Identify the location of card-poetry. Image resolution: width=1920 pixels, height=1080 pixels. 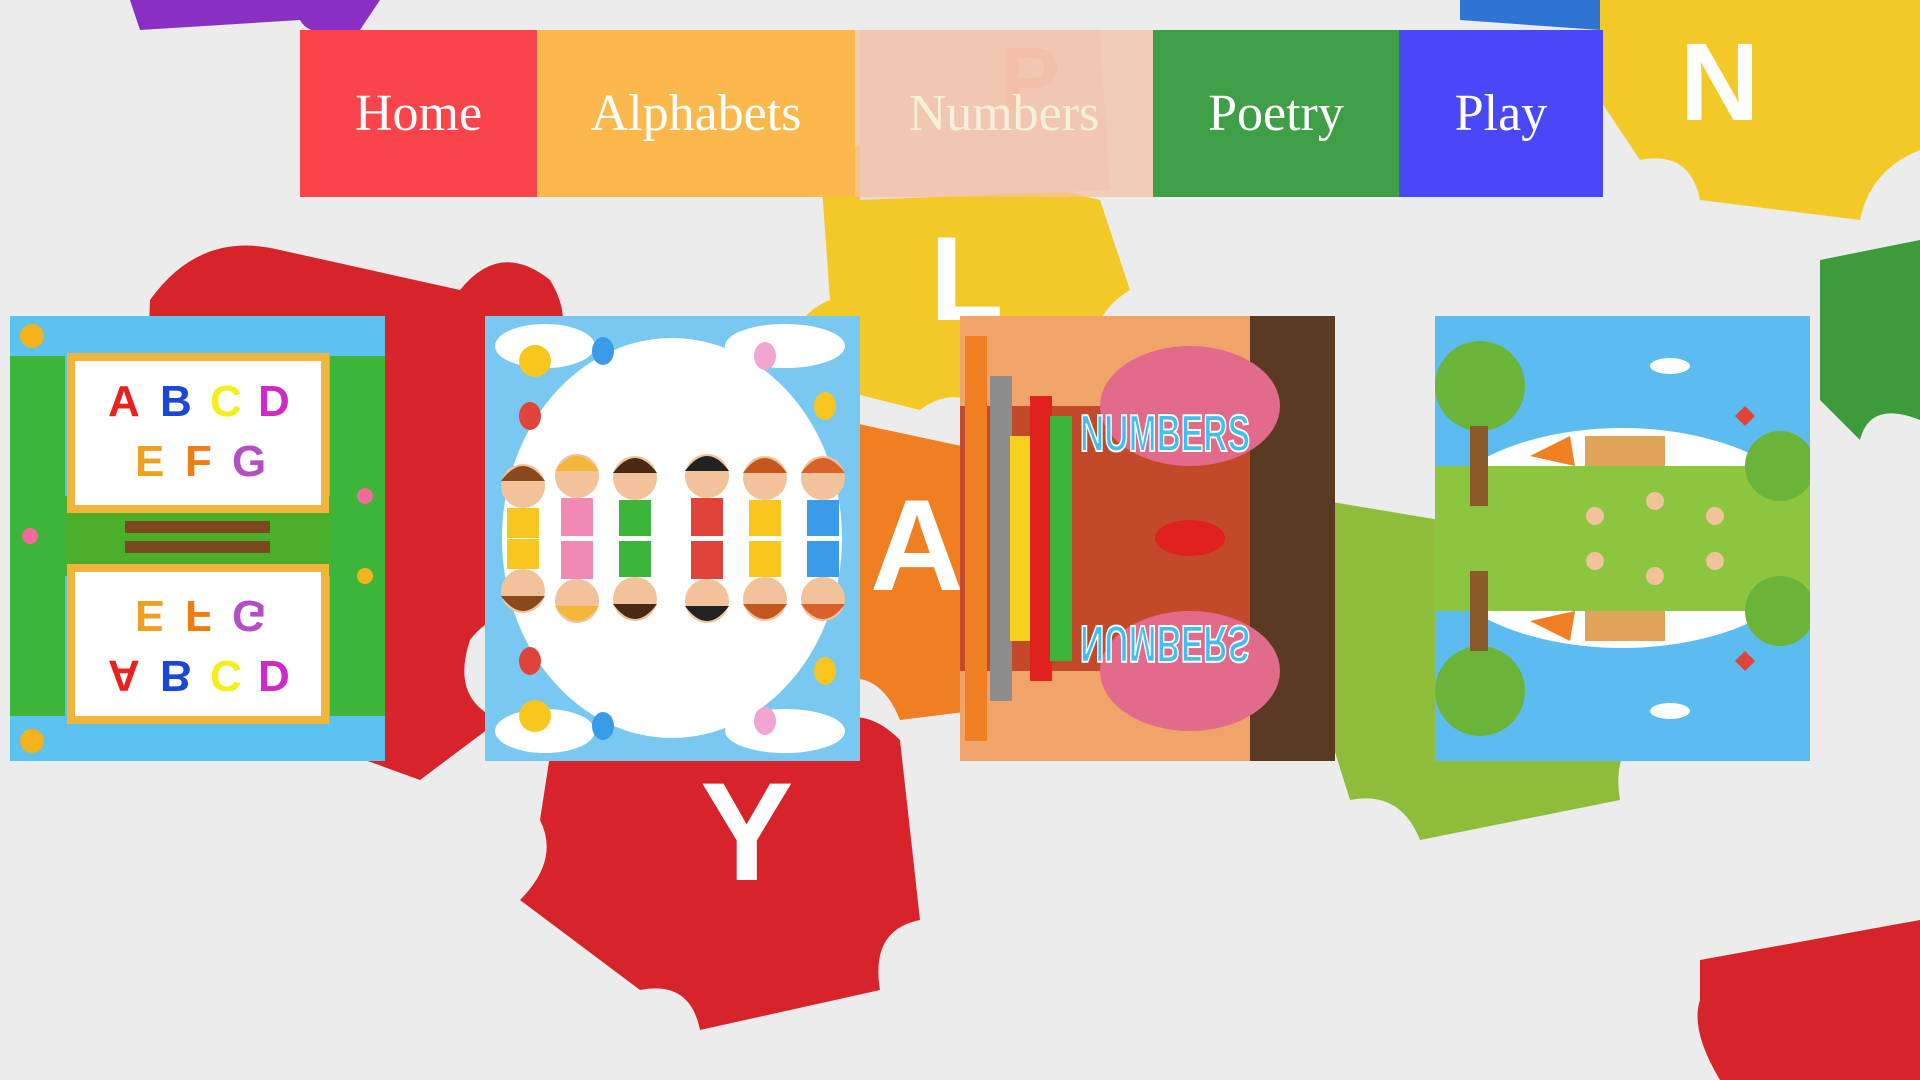
(672, 538).